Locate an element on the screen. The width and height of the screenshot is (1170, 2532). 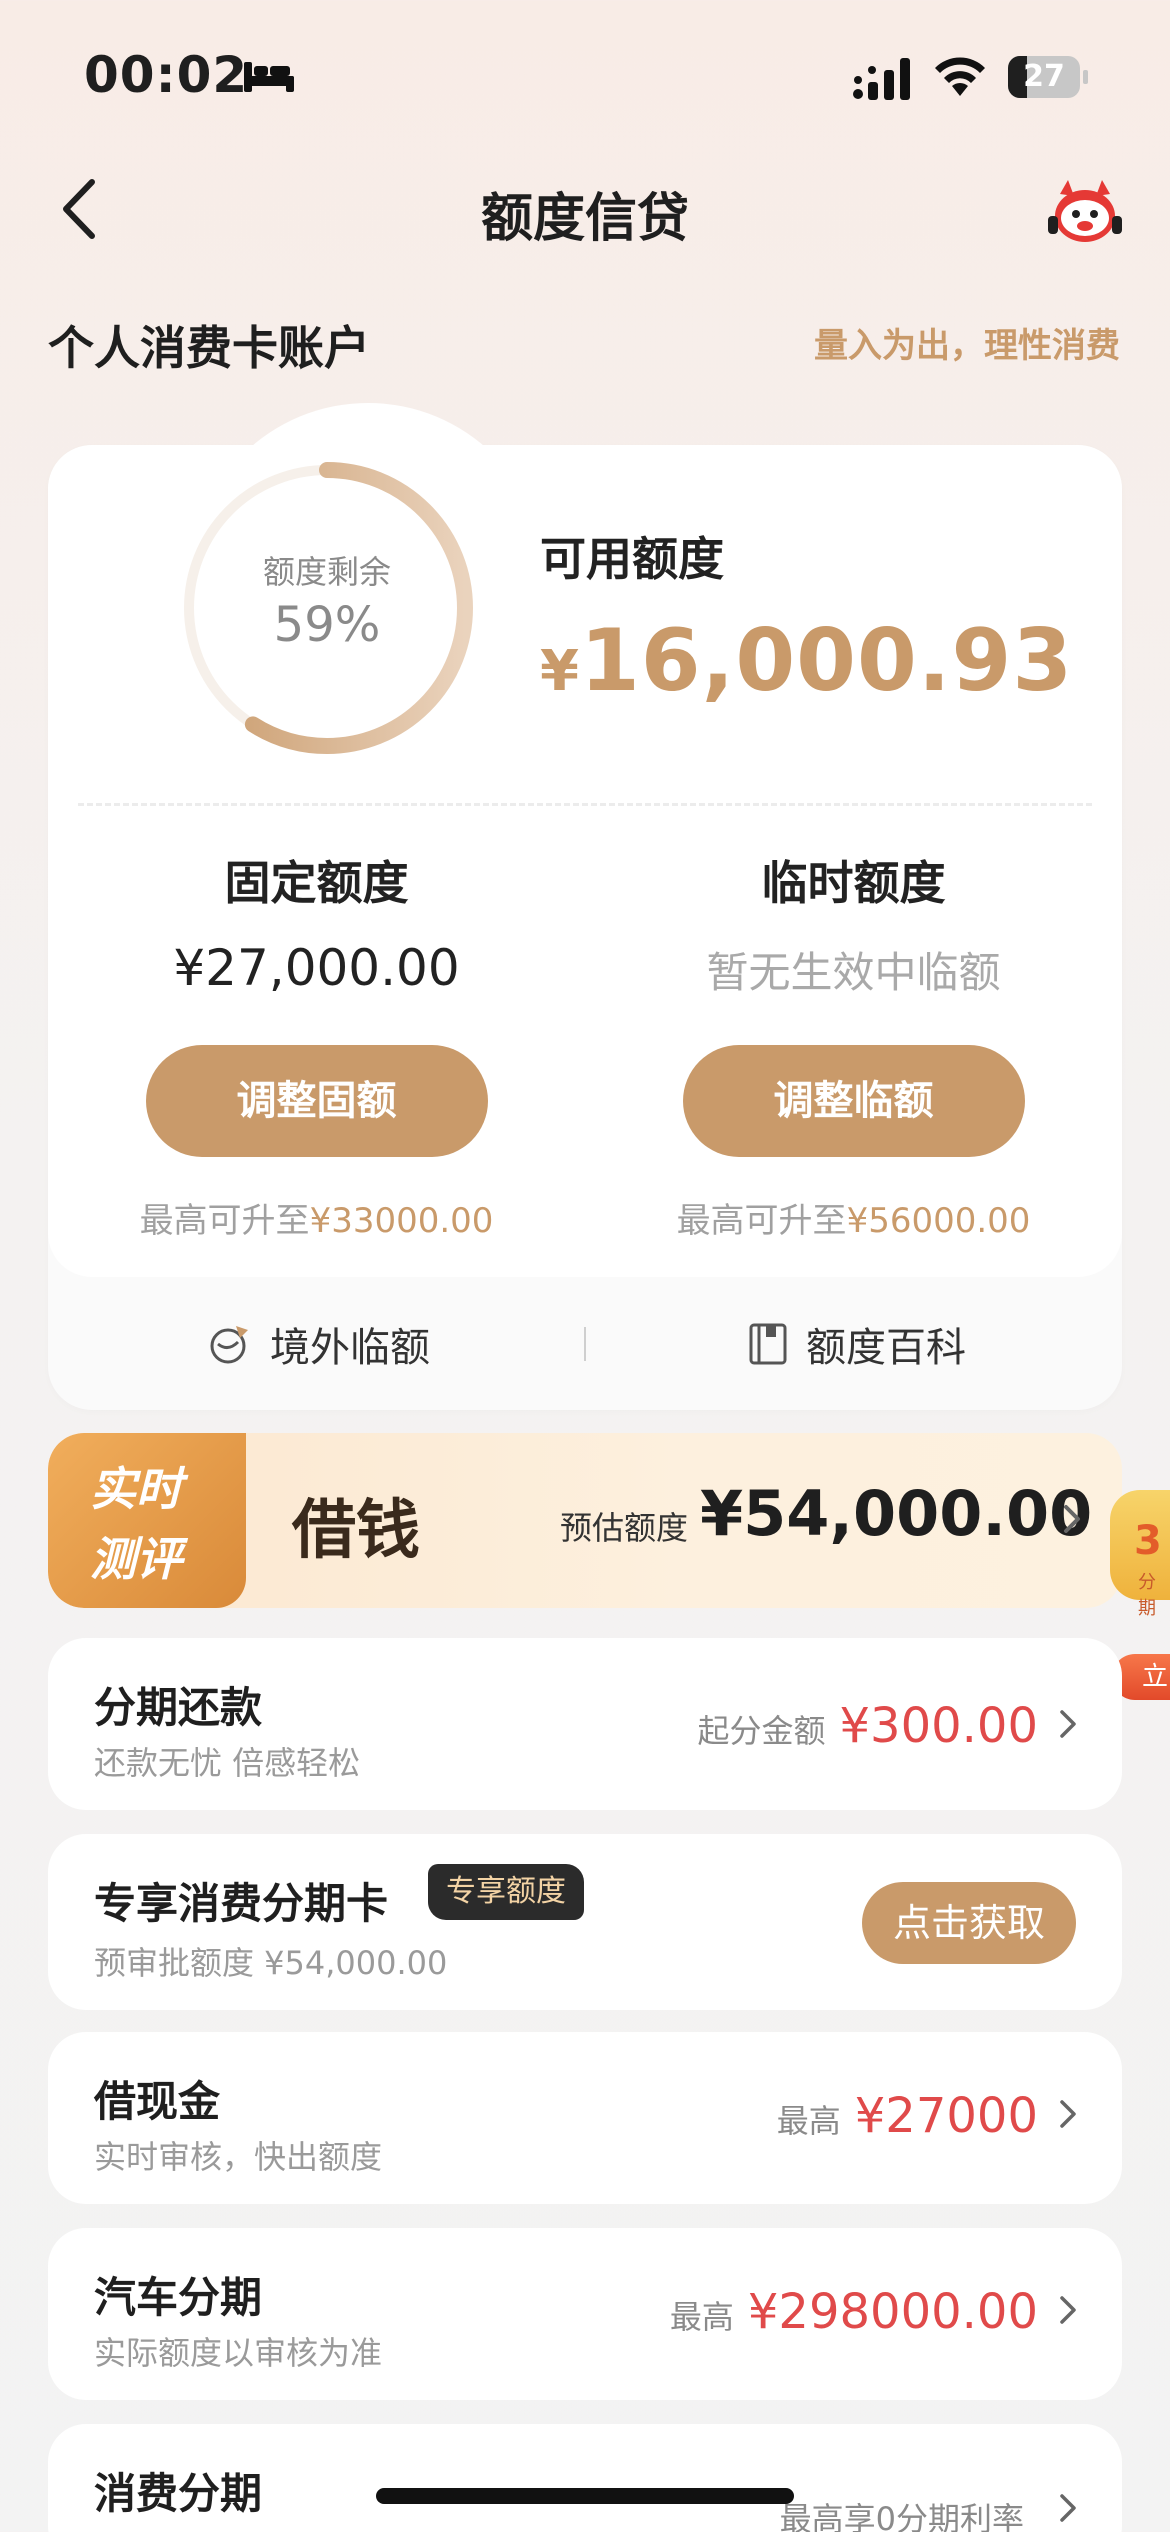
quota-wiki-label: 额度百科 is located at coordinates (886, 1347).